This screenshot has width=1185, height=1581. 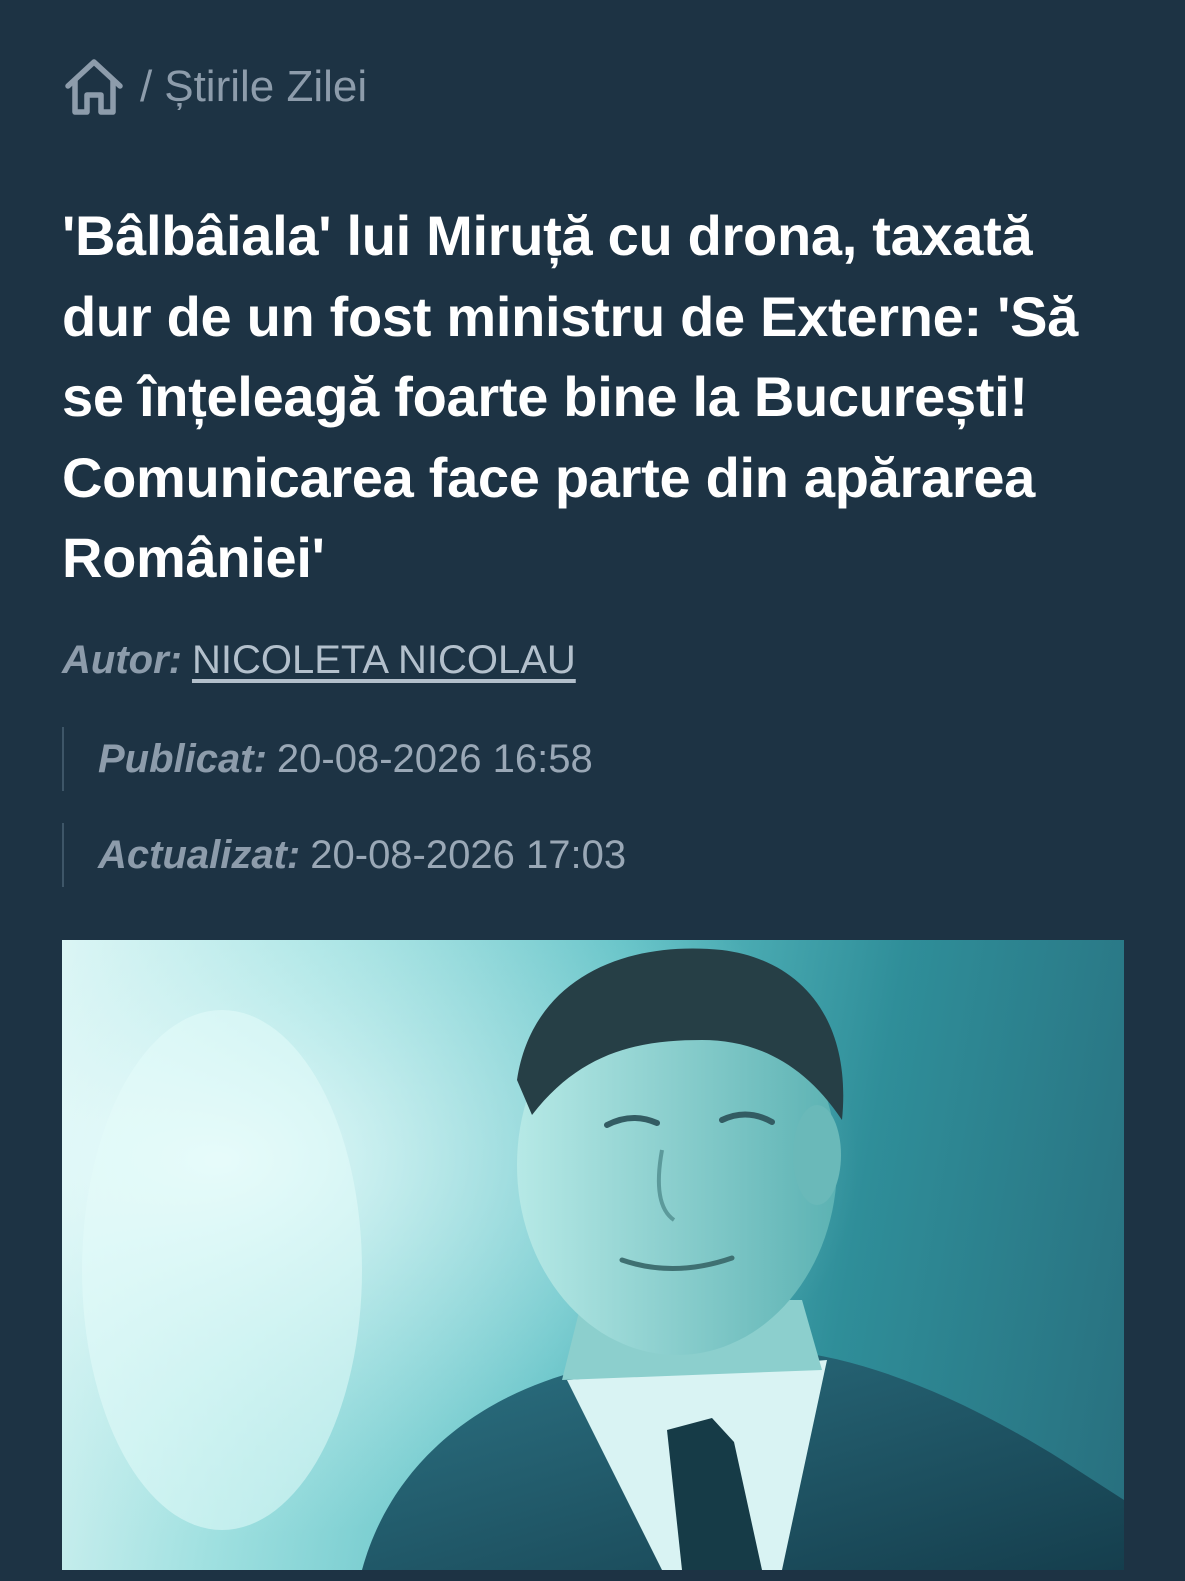 I want to click on published-row: Publicat: 20-08-2026 16:58, so click(x=327, y=759).